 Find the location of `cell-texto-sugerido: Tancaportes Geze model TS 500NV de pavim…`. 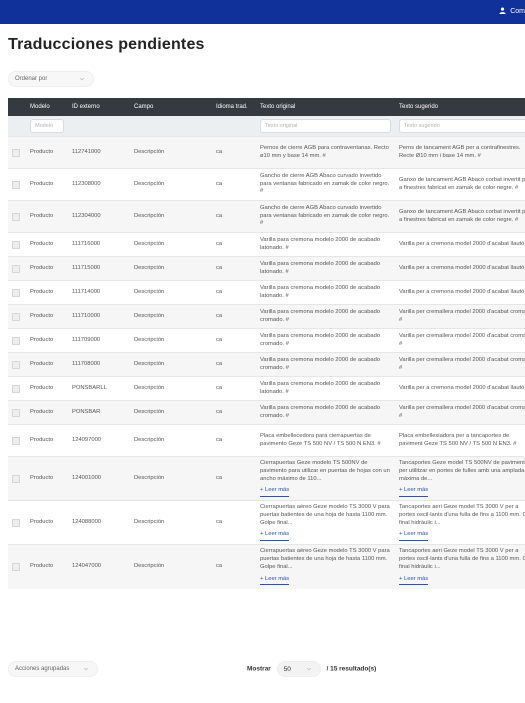

cell-texto-sugerido: Tancaportes Geze model TS 500NV de pavim… is located at coordinates (462, 470).